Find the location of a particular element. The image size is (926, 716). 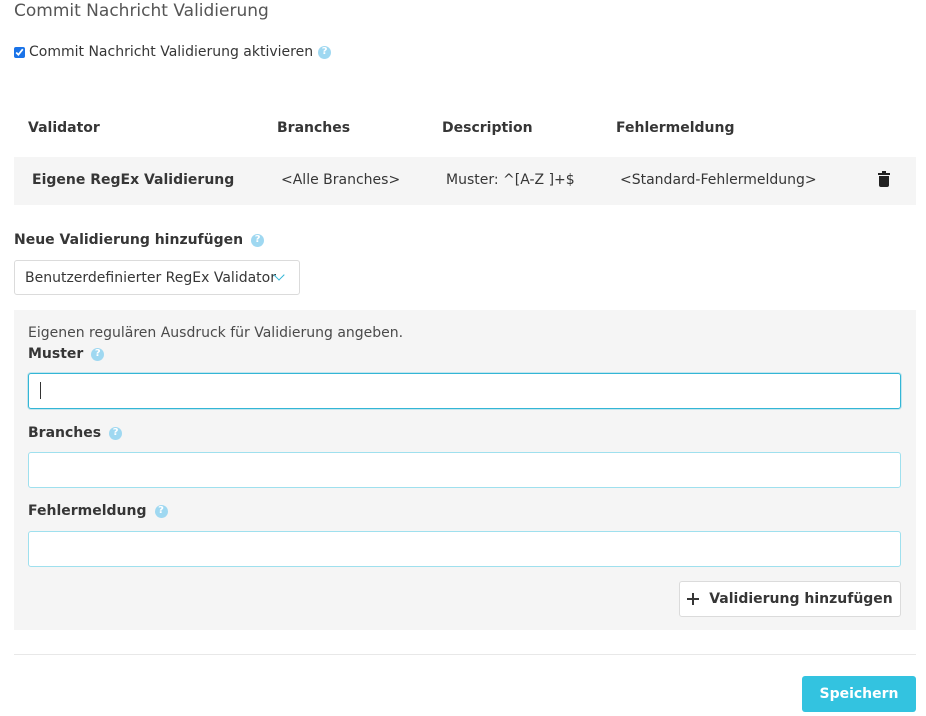

page-title: Commit Nachricht Validierung is located at coordinates (141, 11).